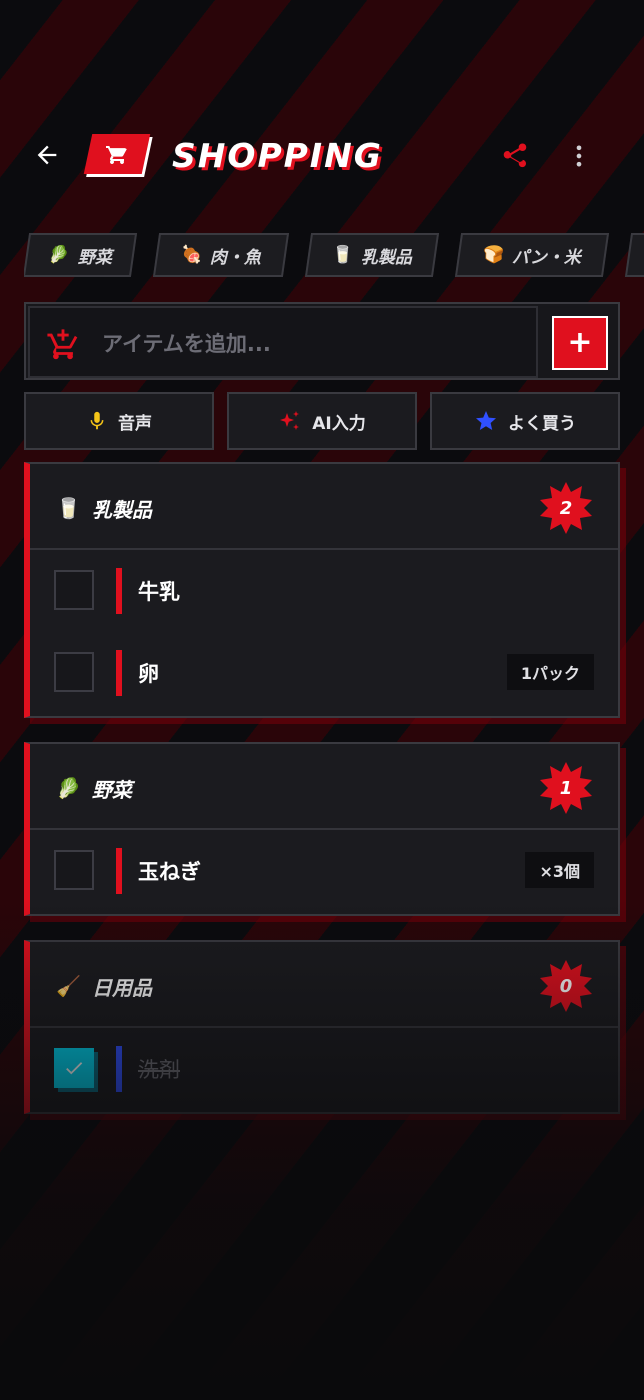  I want to click on star-icon, so click(486, 420).